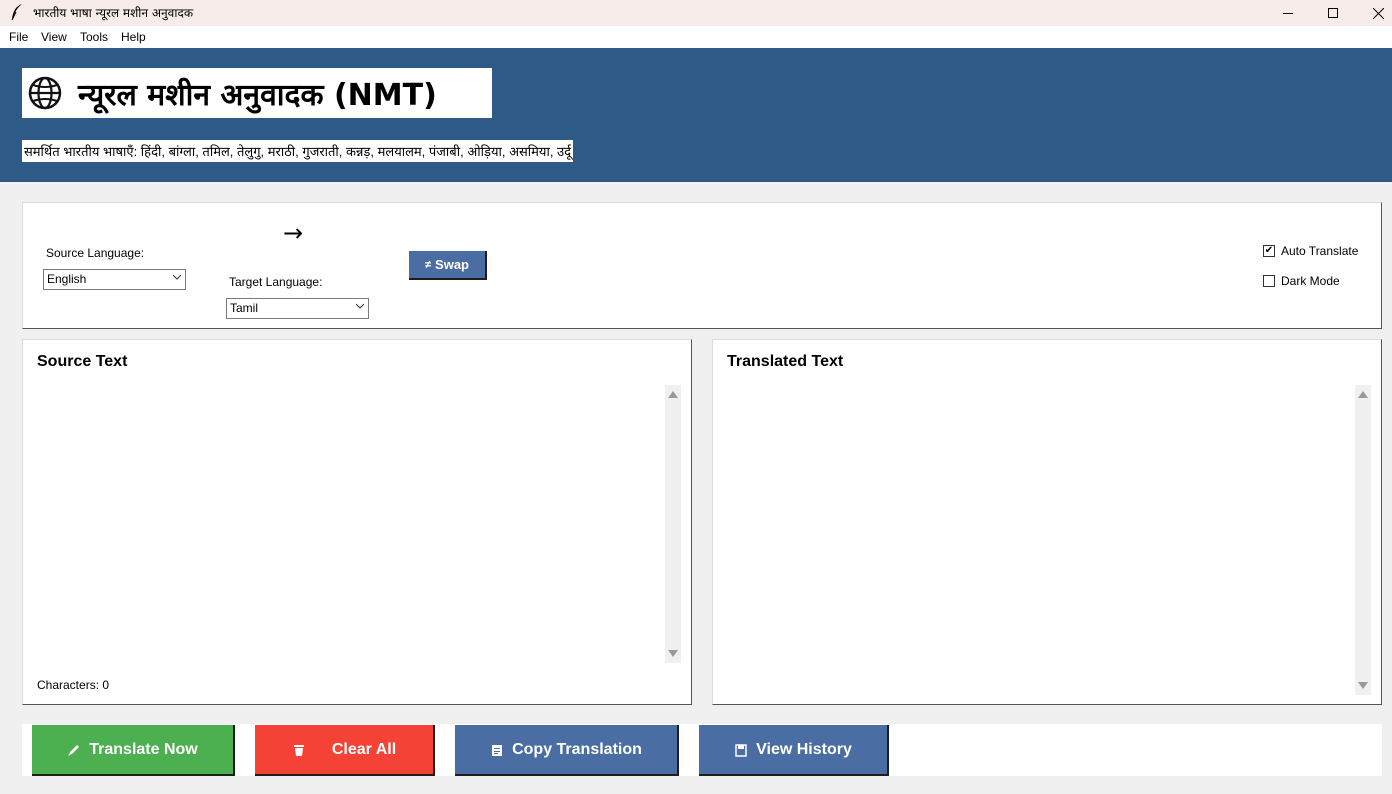 This screenshot has width=1392, height=794. What do you see at coordinates (113, 13) in the screenshot?
I see `window-title: भारतीय भाषा न्यूरल मशीन अनुवादक` at bounding box center [113, 13].